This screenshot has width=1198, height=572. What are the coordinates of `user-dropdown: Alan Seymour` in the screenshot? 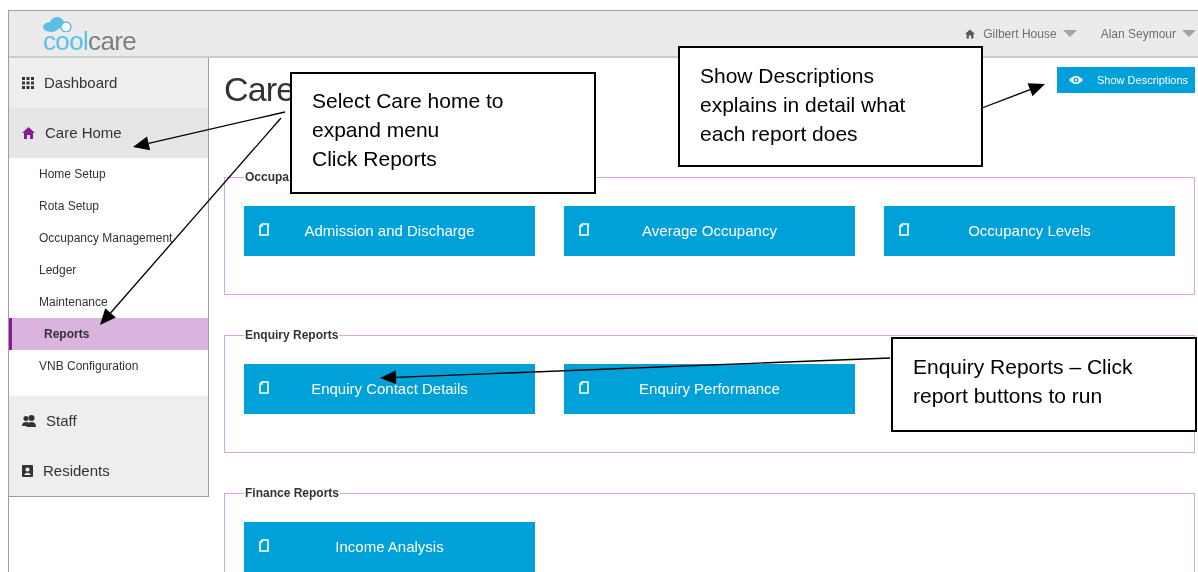 It's located at (1148, 33).